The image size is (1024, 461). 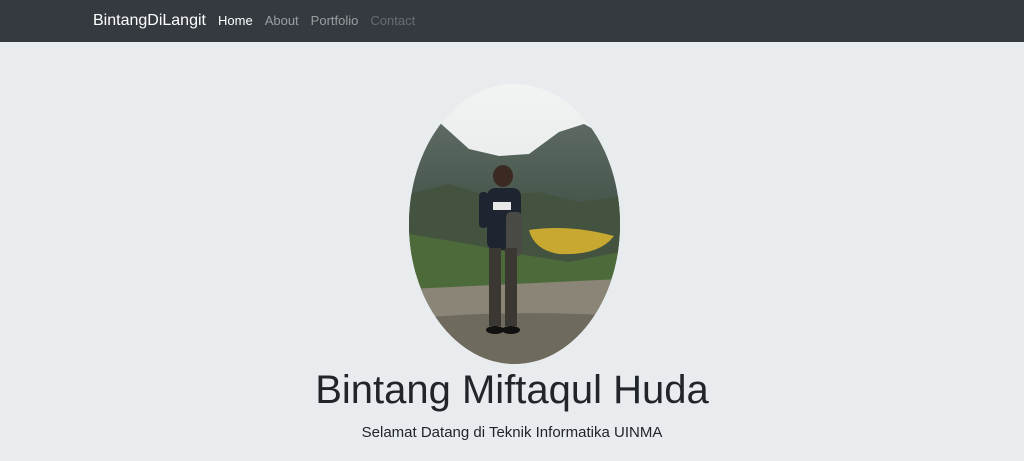 I want to click on profile-photo, so click(x=514, y=224).